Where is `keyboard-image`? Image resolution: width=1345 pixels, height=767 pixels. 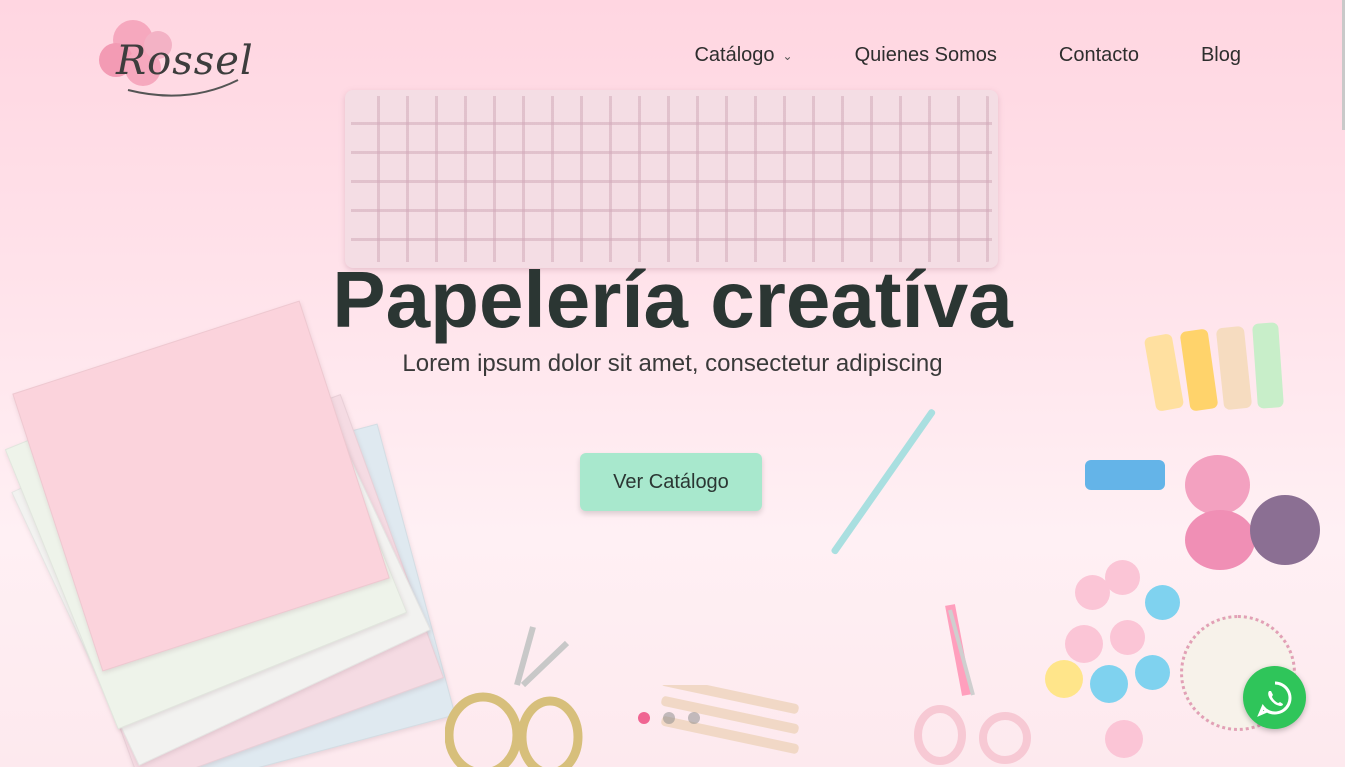
keyboard-image is located at coordinates (671, 179).